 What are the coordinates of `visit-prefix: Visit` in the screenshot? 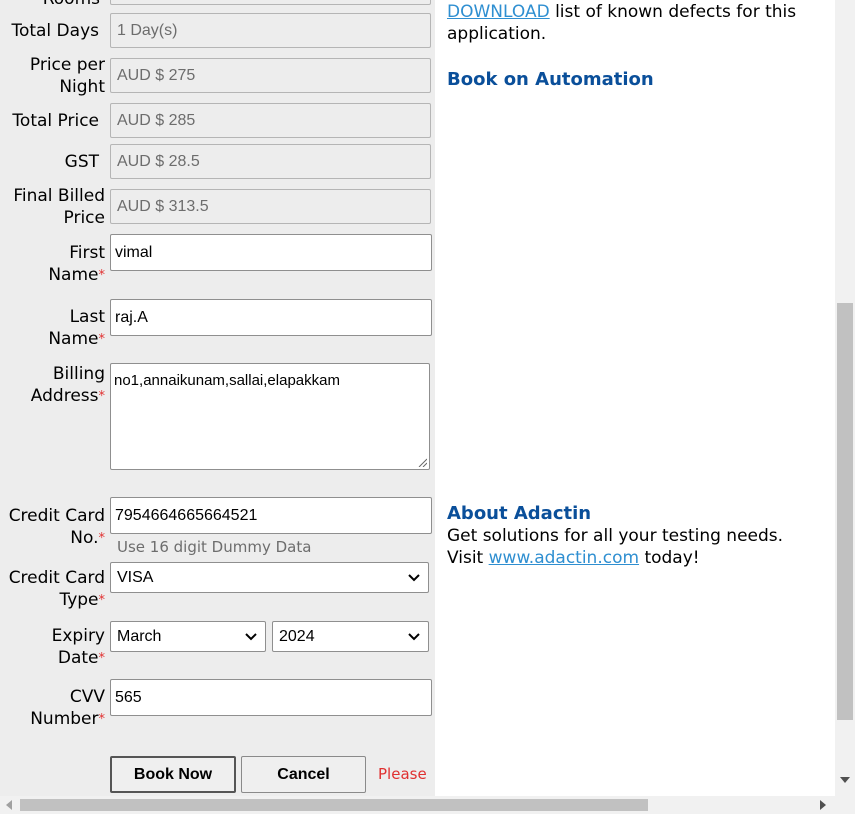 It's located at (468, 558).